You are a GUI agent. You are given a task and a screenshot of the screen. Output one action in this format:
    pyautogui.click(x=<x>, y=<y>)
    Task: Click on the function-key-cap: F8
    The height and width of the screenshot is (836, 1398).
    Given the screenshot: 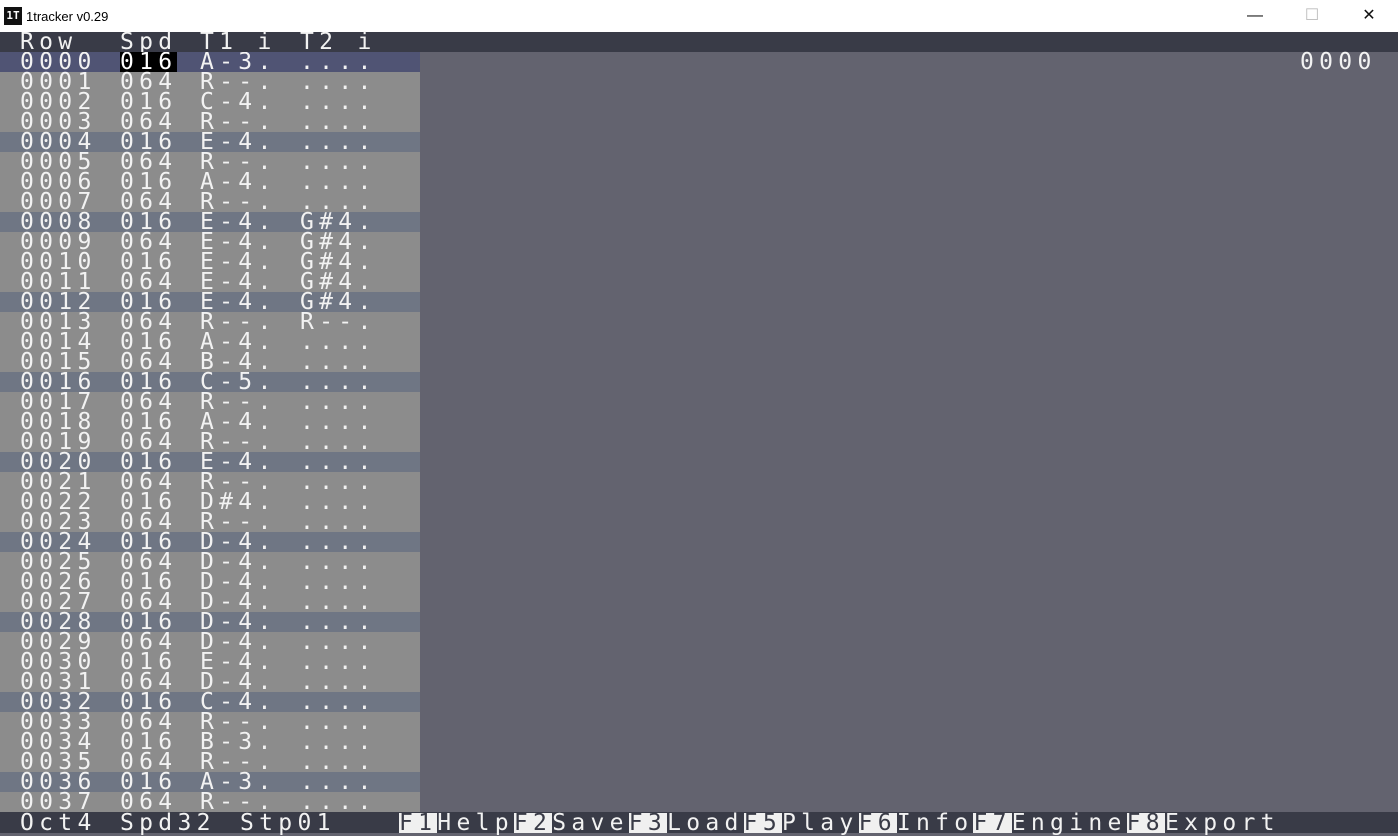 What is the action you would take?
    pyautogui.click(x=1145, y=823)
    